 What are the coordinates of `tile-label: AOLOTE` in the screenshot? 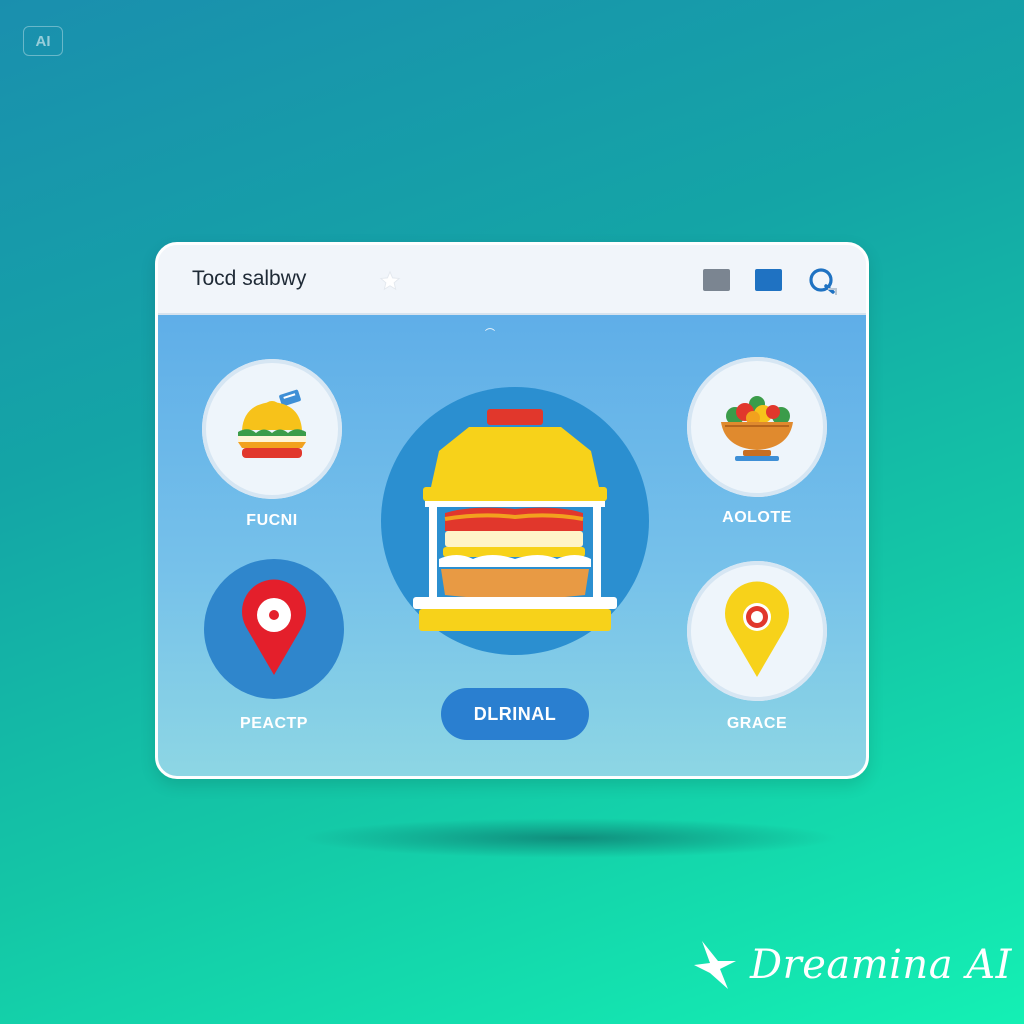 It's located at (757, 517).